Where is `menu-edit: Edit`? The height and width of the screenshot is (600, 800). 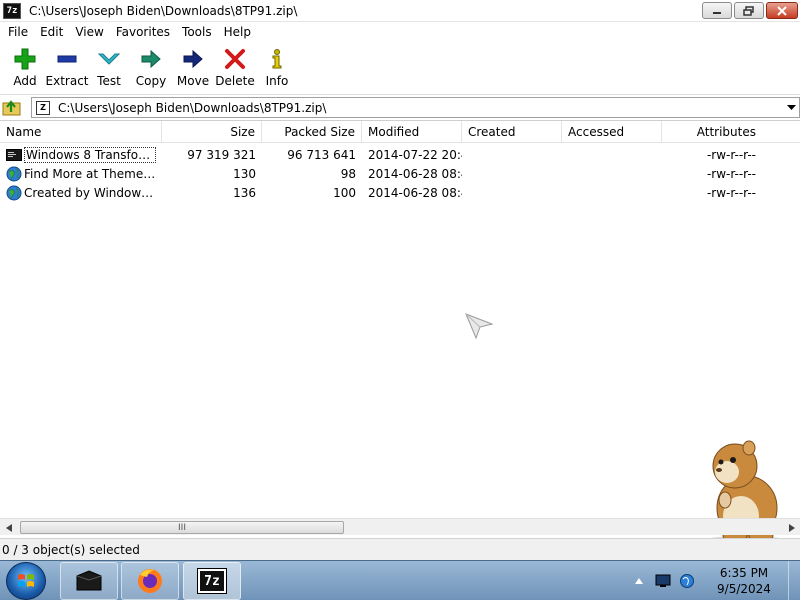 menu-edit: Edit is located at coordinates (51, 32).